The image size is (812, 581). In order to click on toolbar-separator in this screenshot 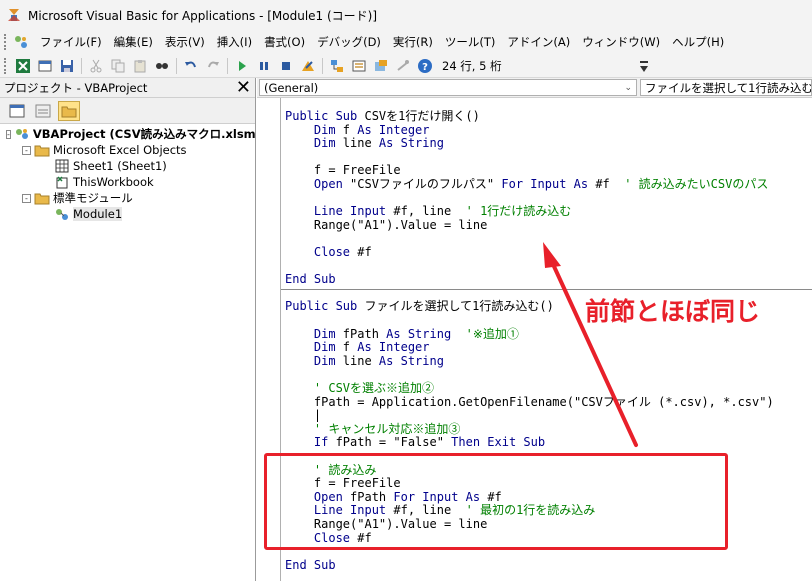, I will do `click(227, 65)`.